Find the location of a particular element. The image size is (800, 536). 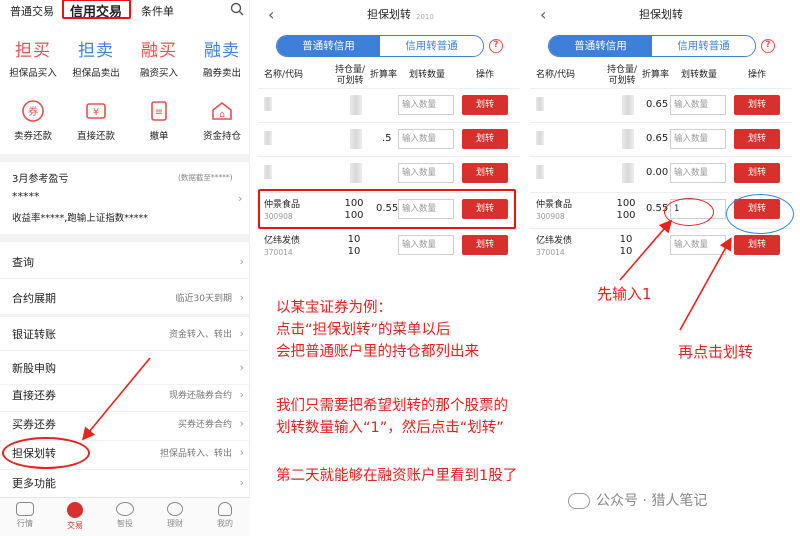

bottom-tab-market: 行情 is located at coordinates (25, 513).